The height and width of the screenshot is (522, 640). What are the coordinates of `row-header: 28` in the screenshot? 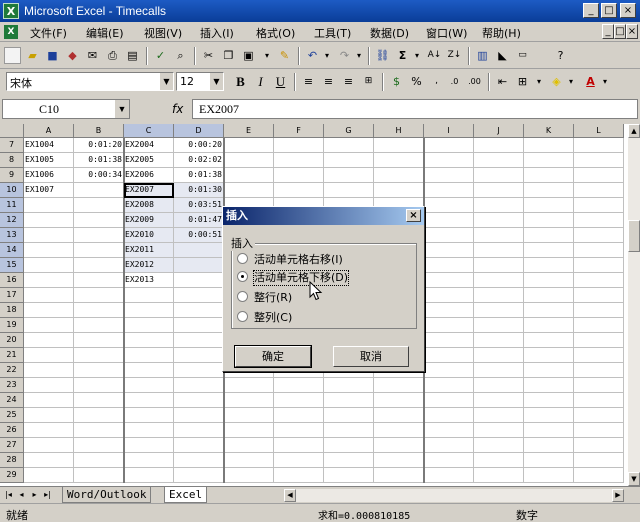 It's located at (12, 460).